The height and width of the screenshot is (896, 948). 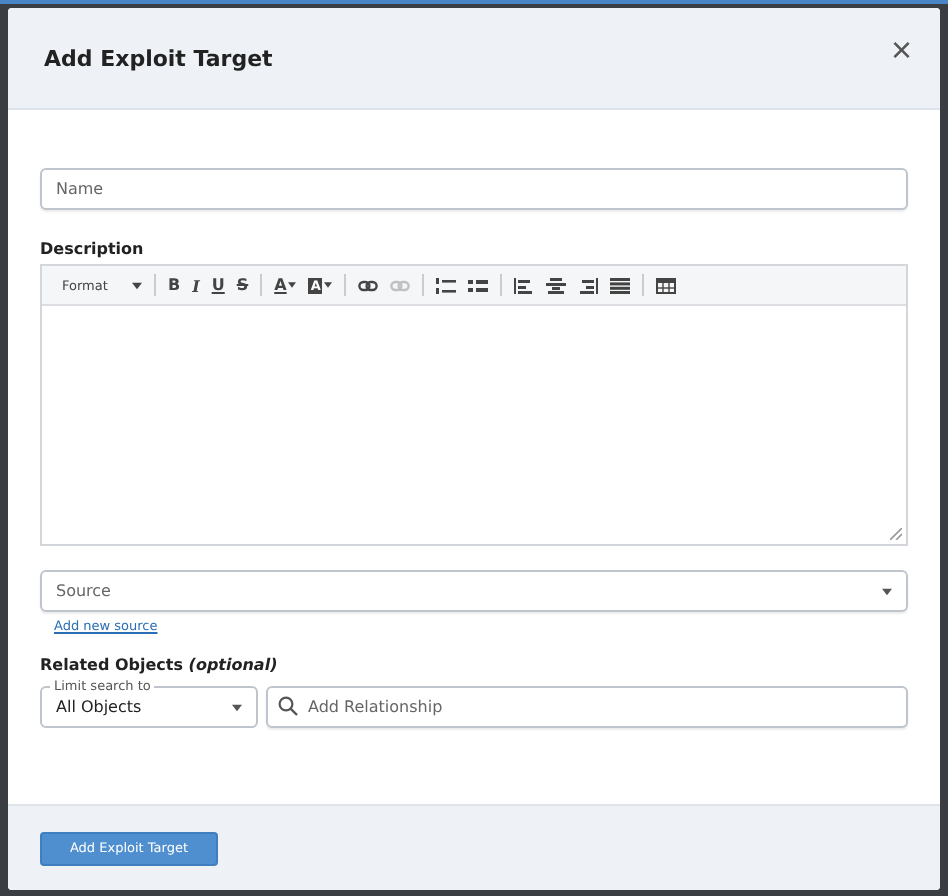 What do you see at coordinates (288, 706) in the screenshot?
I see `search-icon` at bounding box center [288, 706].